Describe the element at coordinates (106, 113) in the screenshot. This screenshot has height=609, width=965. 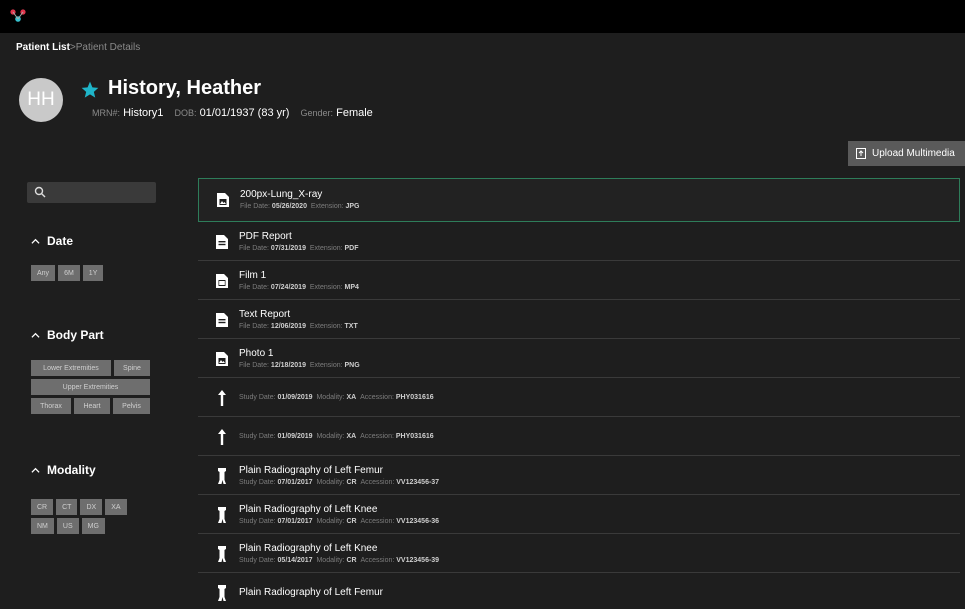
I see `mrn-label: MRN#:` at that location.